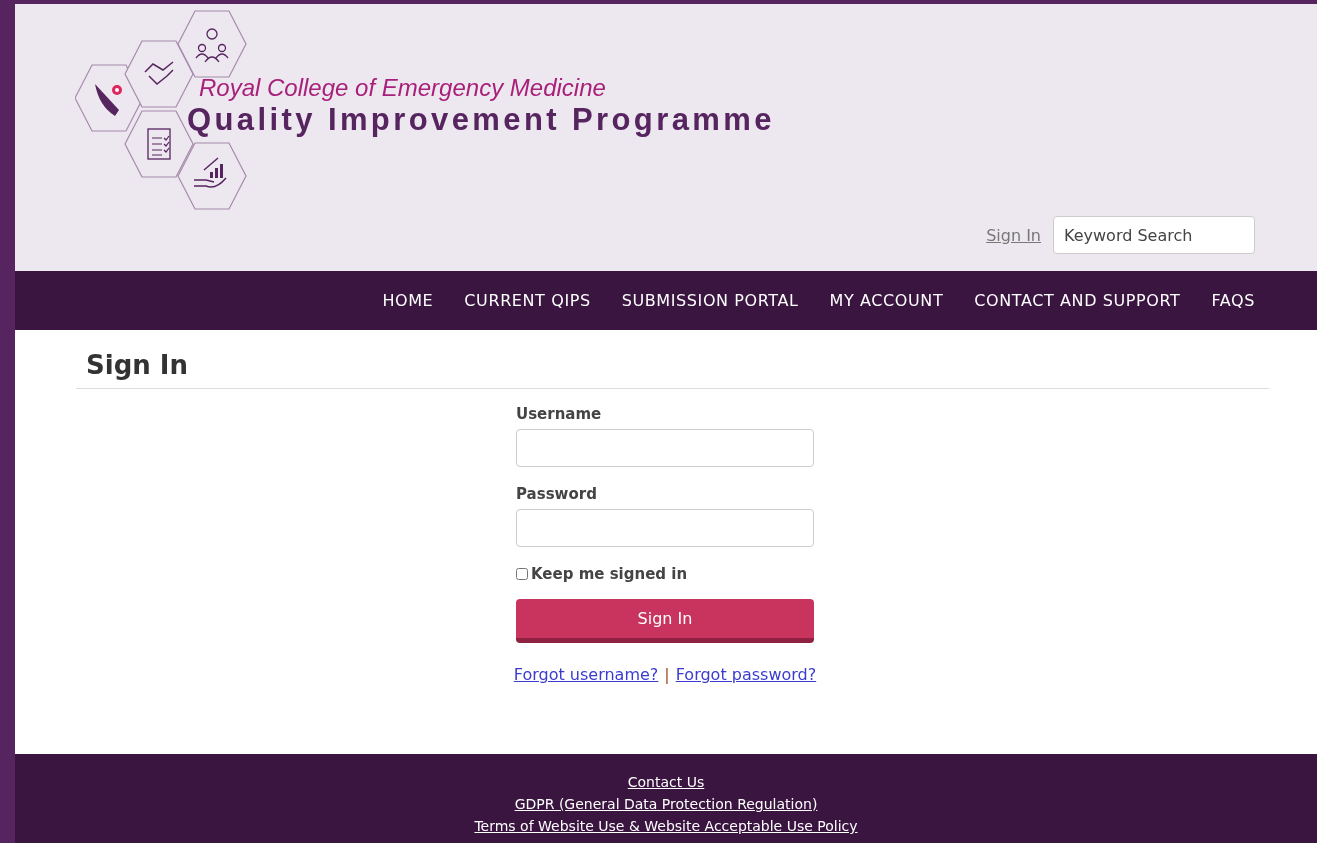 The height and width of the screenshot is (843, 1317). What do you see at coordinates (1077, 300) in the screenshot?
I see `nav-link: CONTACT AND SUPPORT` at bounding box center [1077, 300].